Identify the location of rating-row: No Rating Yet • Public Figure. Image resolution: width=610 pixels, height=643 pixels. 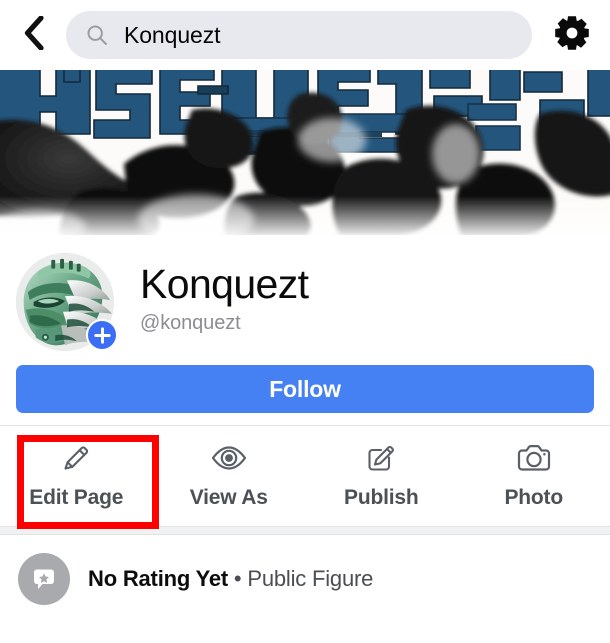
(305, 571).